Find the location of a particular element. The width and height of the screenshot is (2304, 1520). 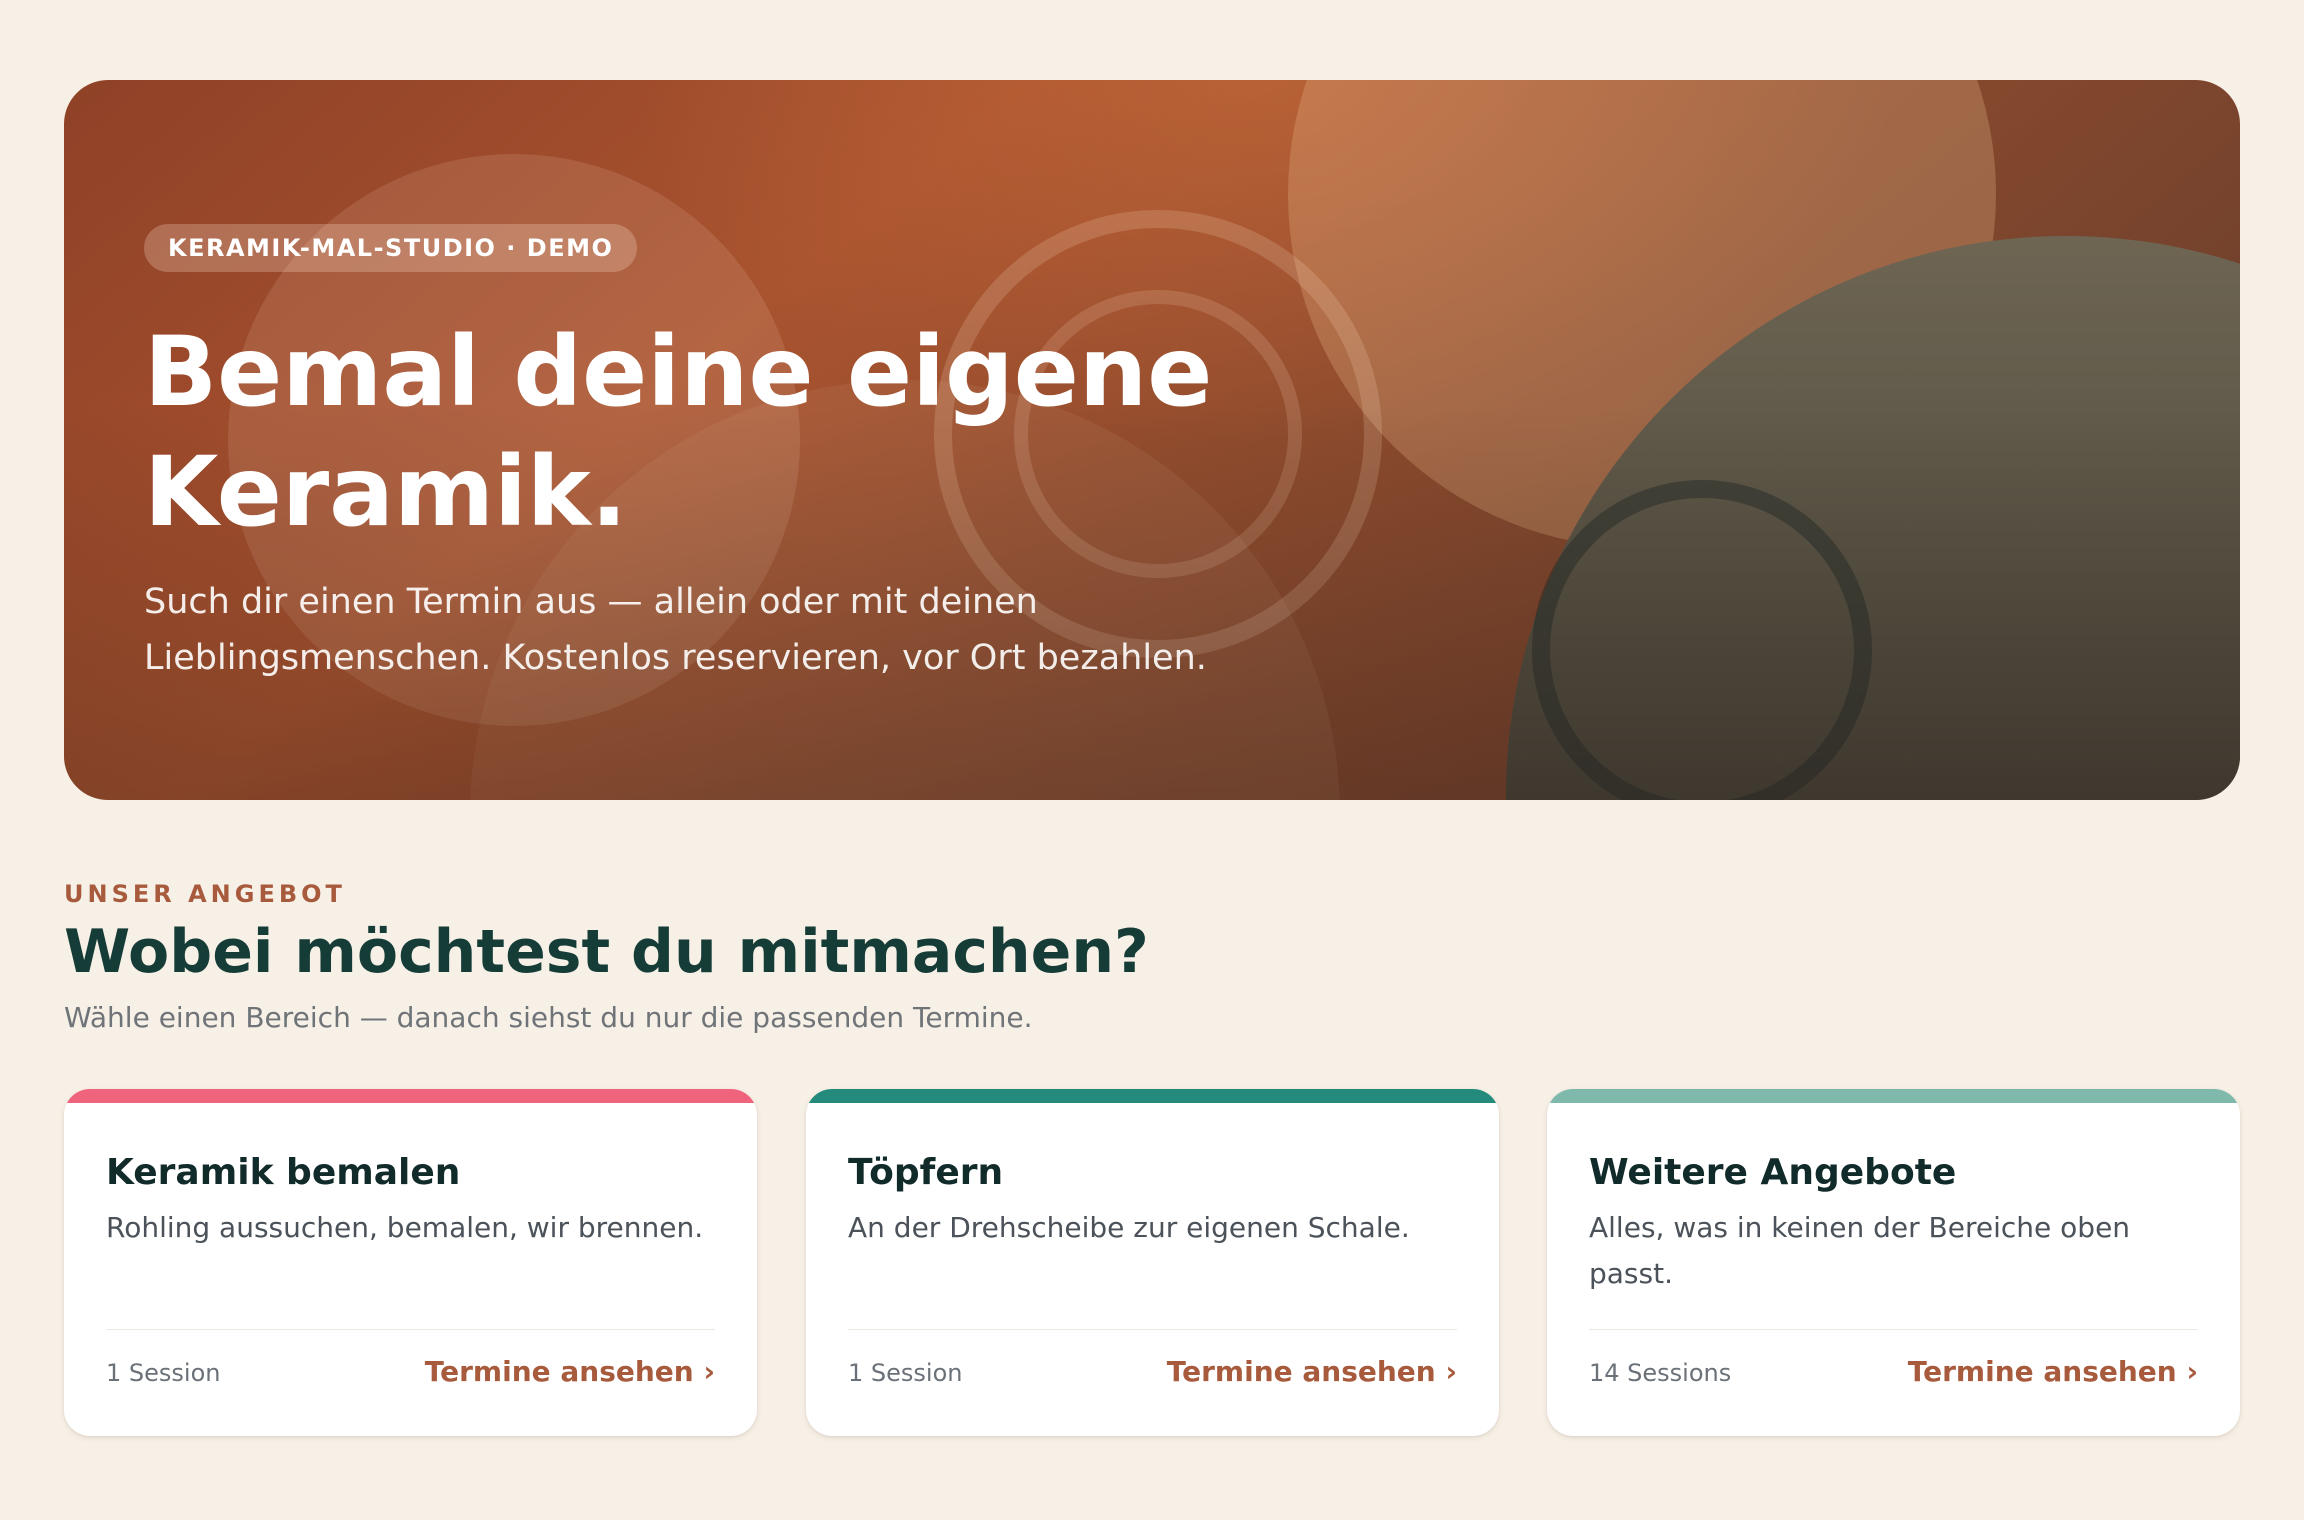

card-title: Weitere Angebote is located at coordinates (1773, 1172).